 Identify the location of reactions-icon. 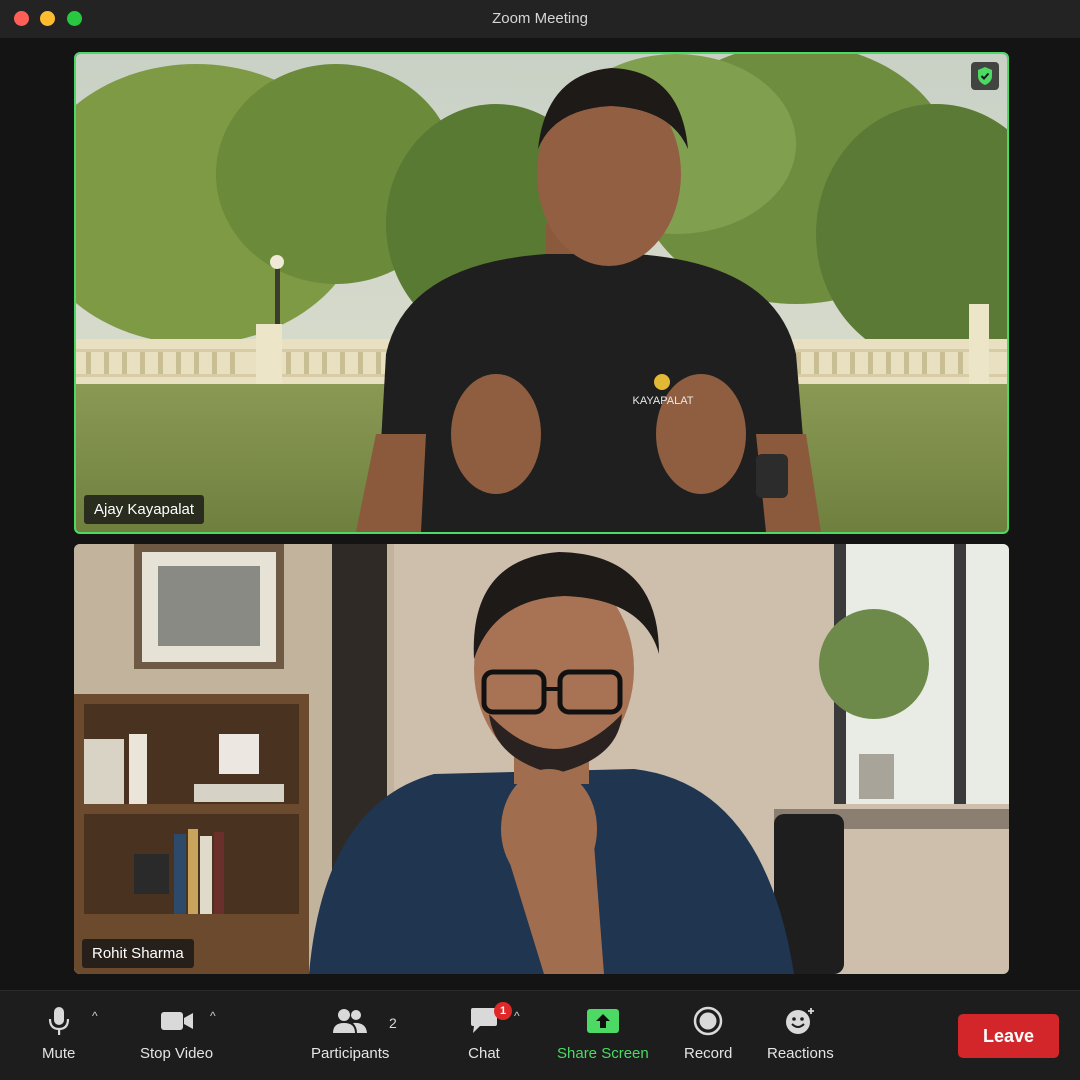
(800, 1021).